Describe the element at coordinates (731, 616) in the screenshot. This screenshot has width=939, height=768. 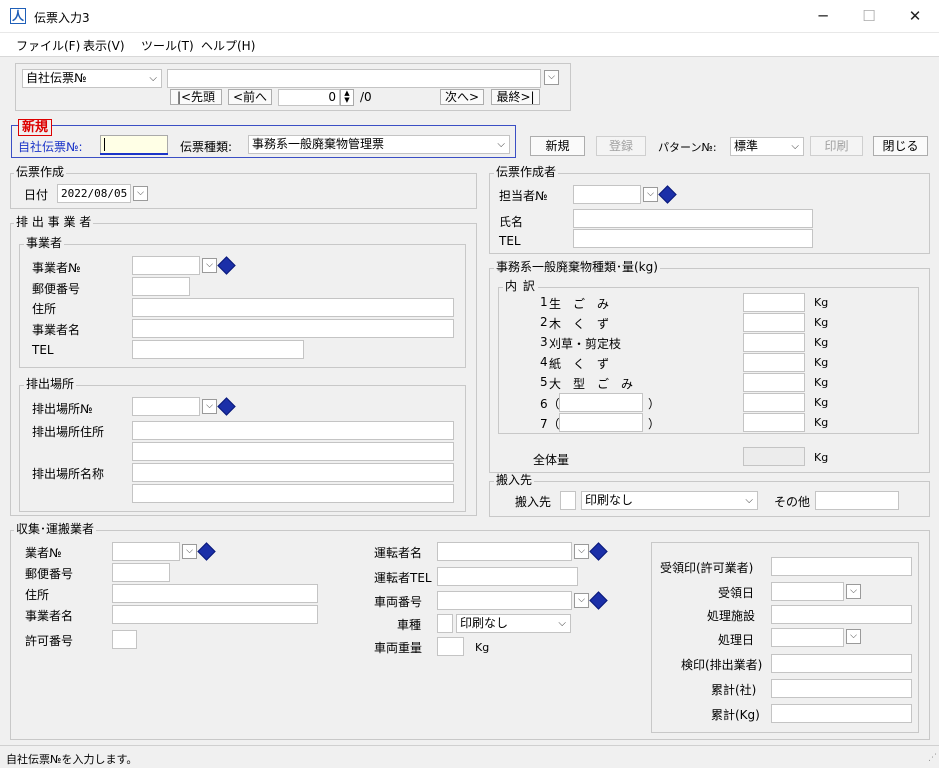
I see `facility-label: 処理施設` at that location.